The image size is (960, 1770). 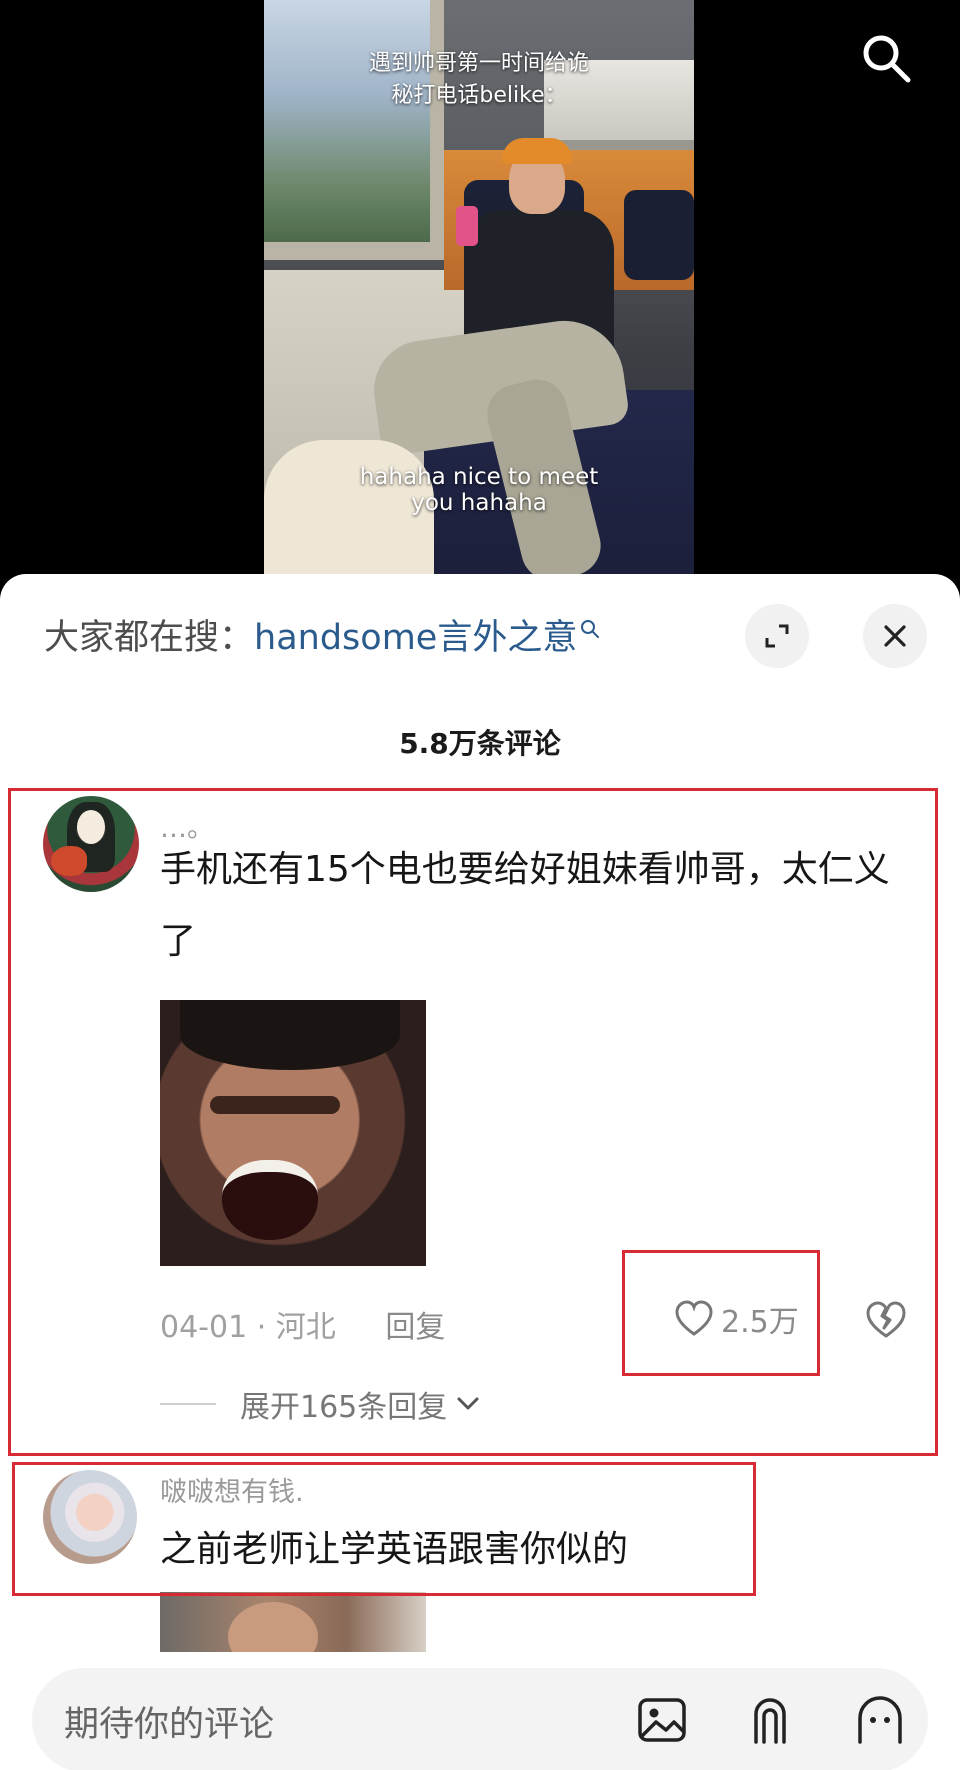 What do you see at coordinates (479, 503) in the screenshot?
I see `caption-line: you hahaha` at bounding box center [479, 503].